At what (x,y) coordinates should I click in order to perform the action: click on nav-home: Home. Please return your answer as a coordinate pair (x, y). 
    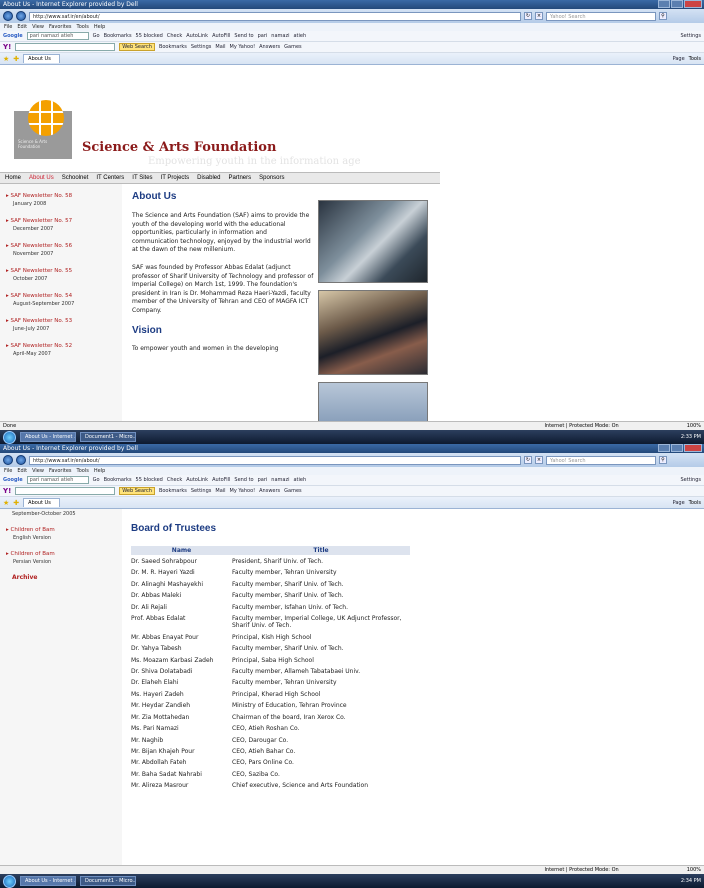
    Looking at the image, I should click on (13, 178).